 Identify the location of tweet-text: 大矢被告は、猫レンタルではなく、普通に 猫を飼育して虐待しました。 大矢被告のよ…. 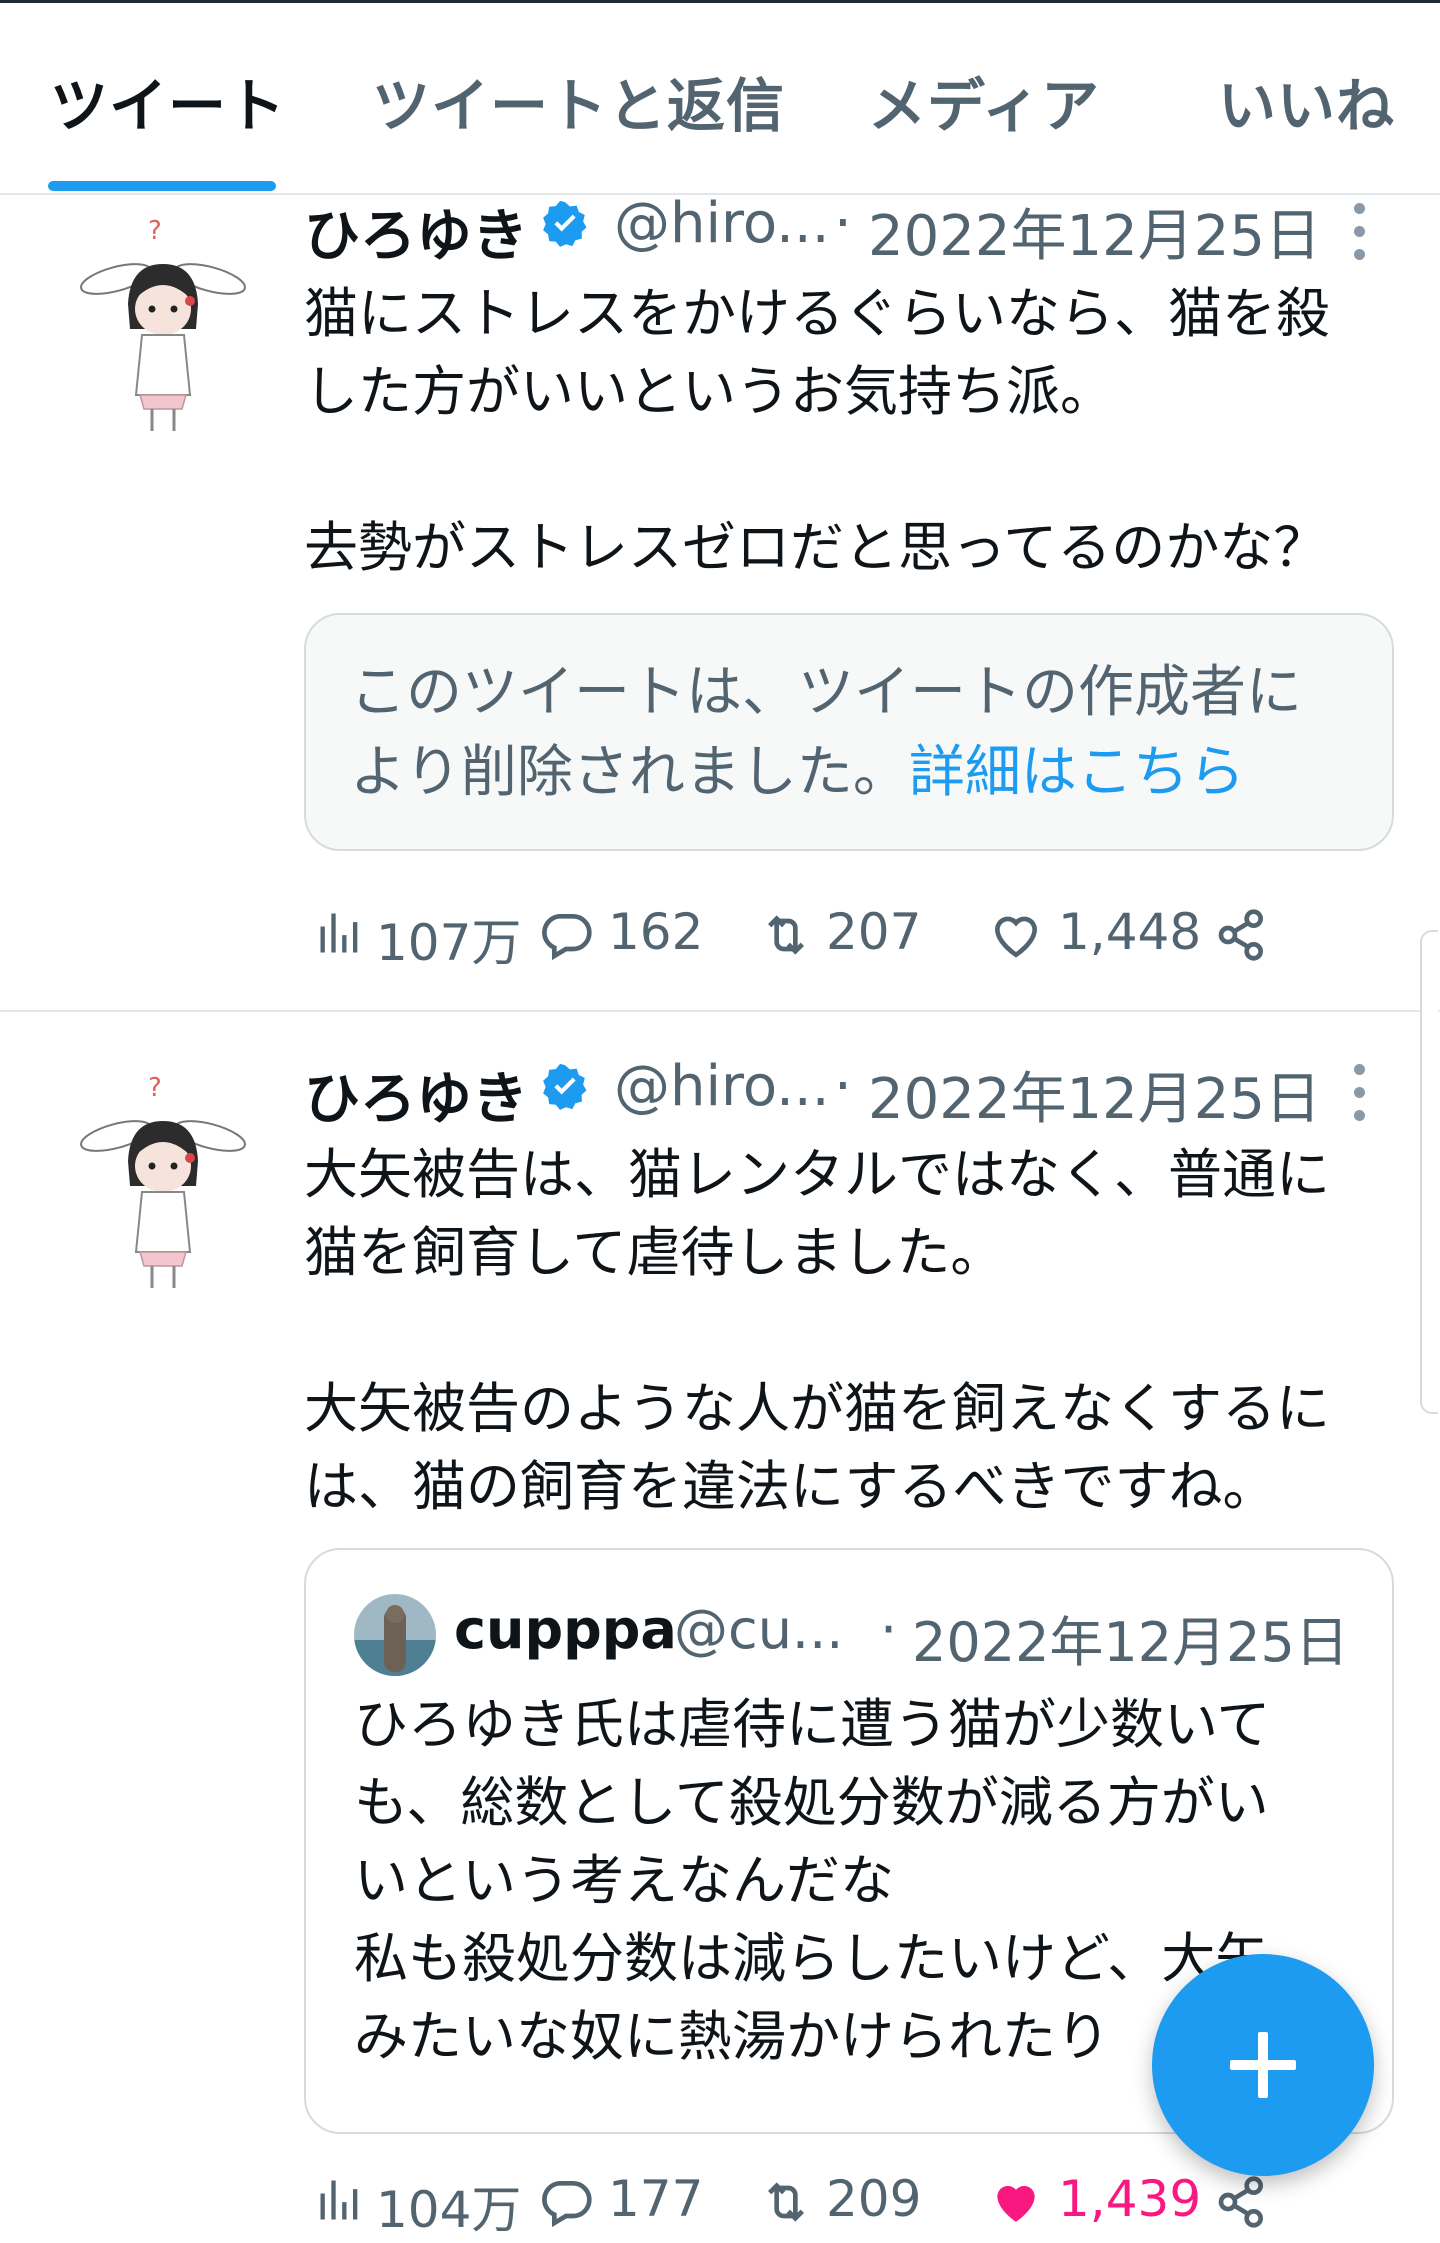
(854, 1331).